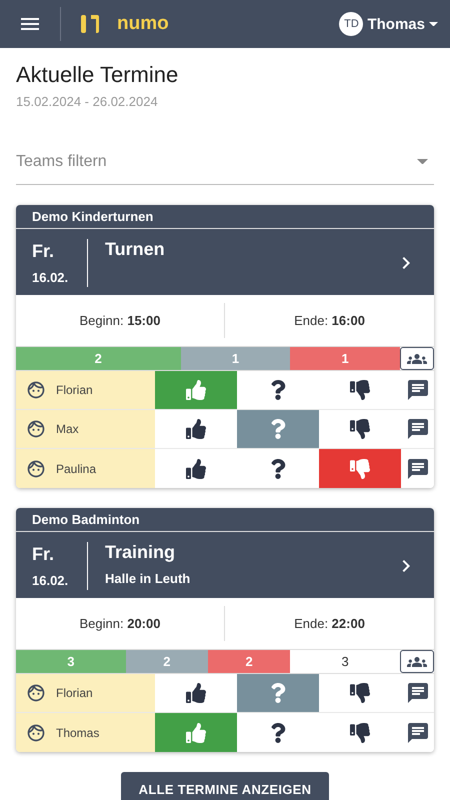  I want to click on logo-icon, so click(91, 24).